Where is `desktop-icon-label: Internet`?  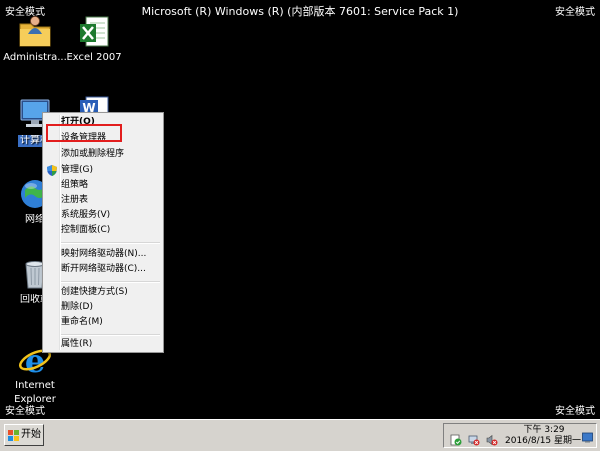
desktop-icon-label: Internet is located at coordinates (35, 385).